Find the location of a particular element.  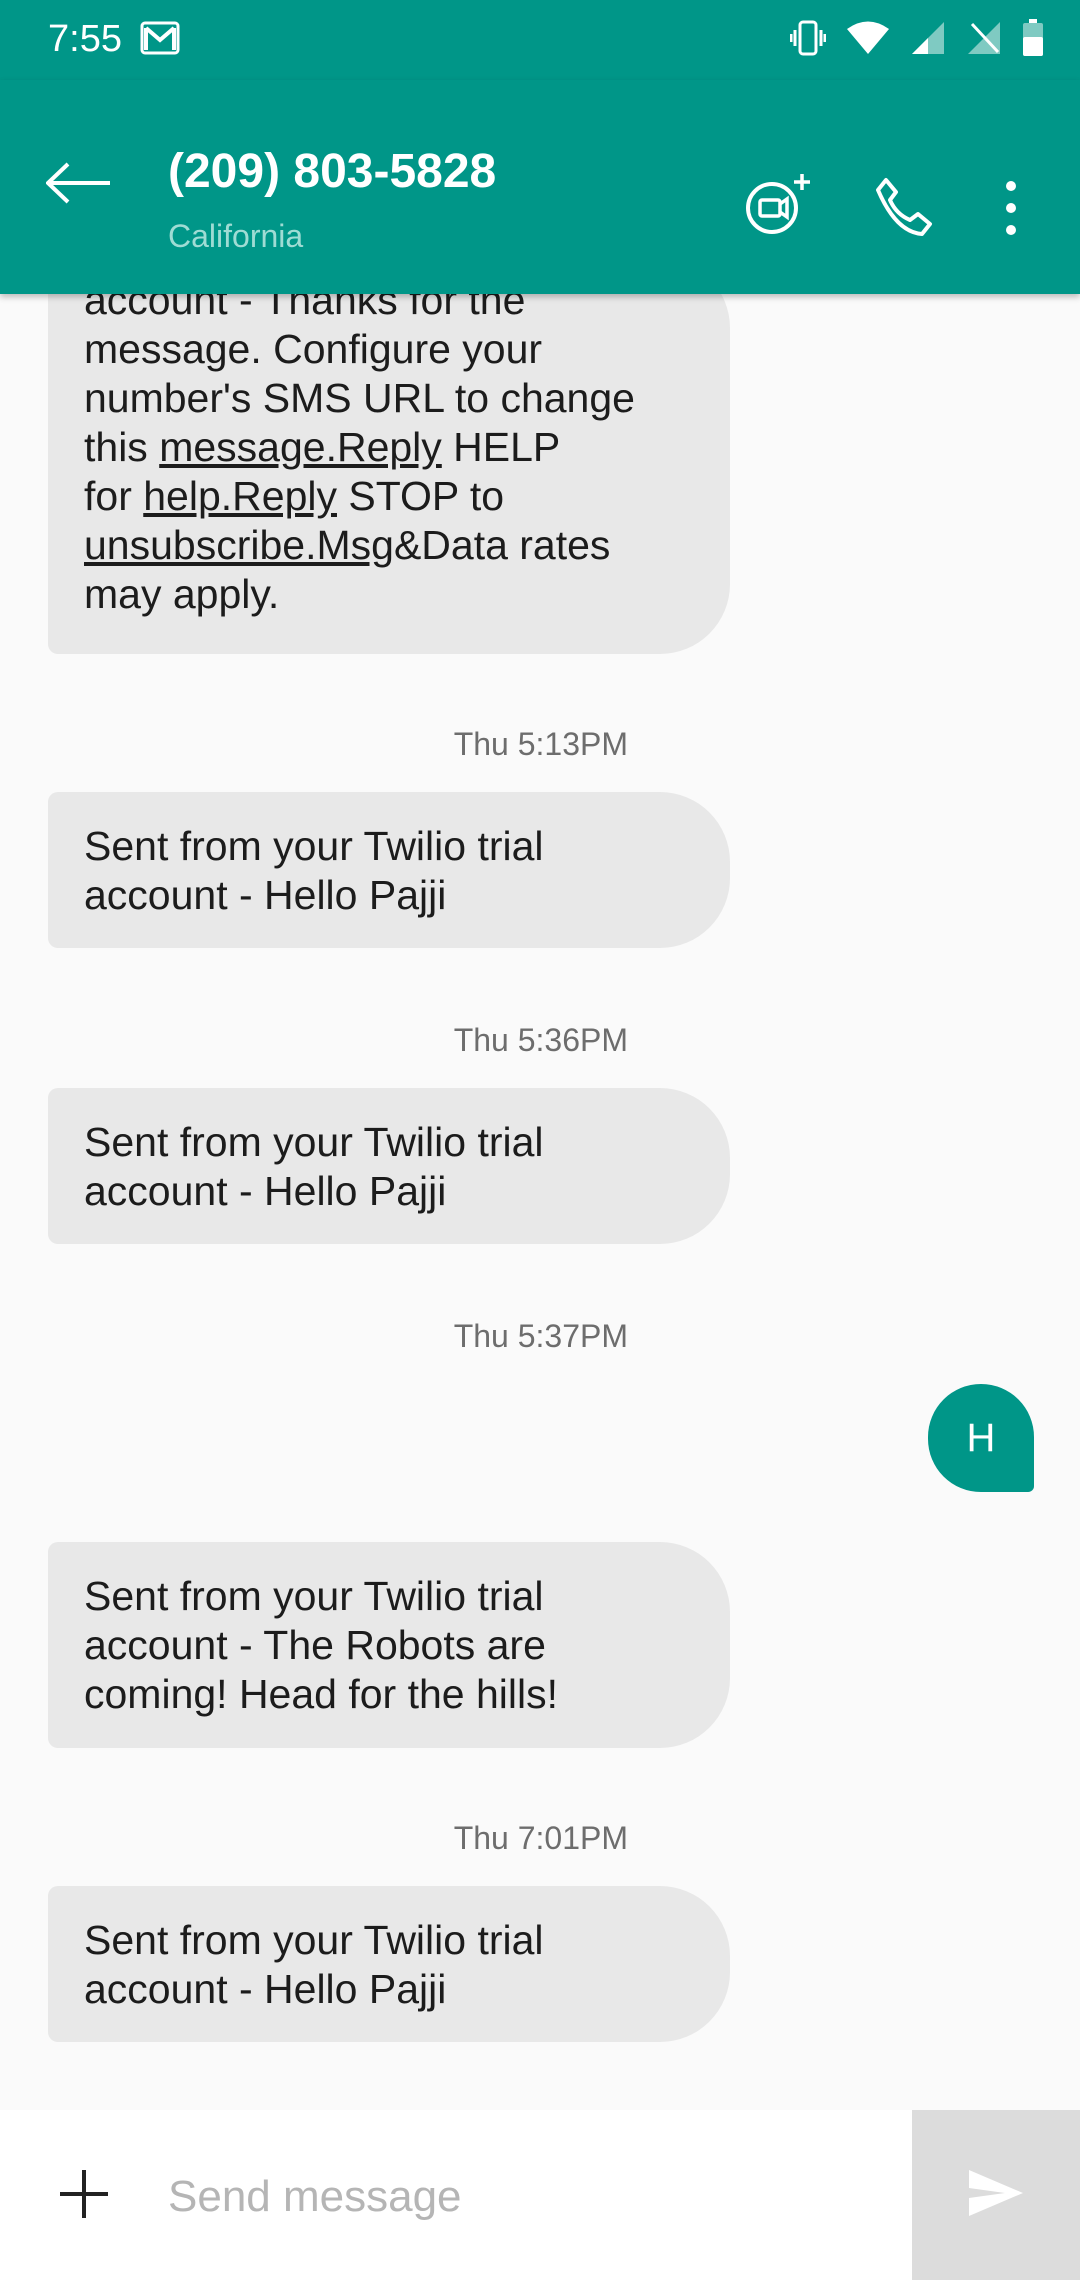

status-icons is located at coordinates (916, 40).